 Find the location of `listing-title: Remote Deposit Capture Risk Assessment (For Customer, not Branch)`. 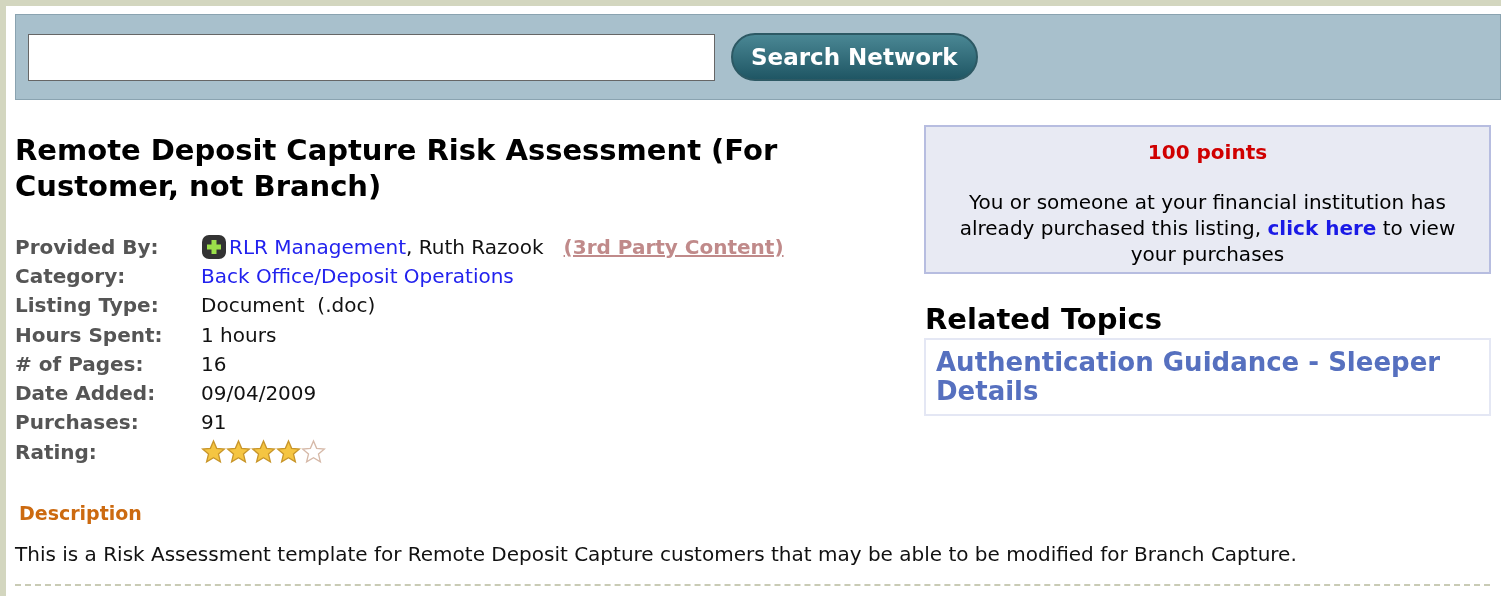

listing-title: Remote Deposit Capture Risk Assessment (For Customer, not Branch) is located at coordinates (397, 168).